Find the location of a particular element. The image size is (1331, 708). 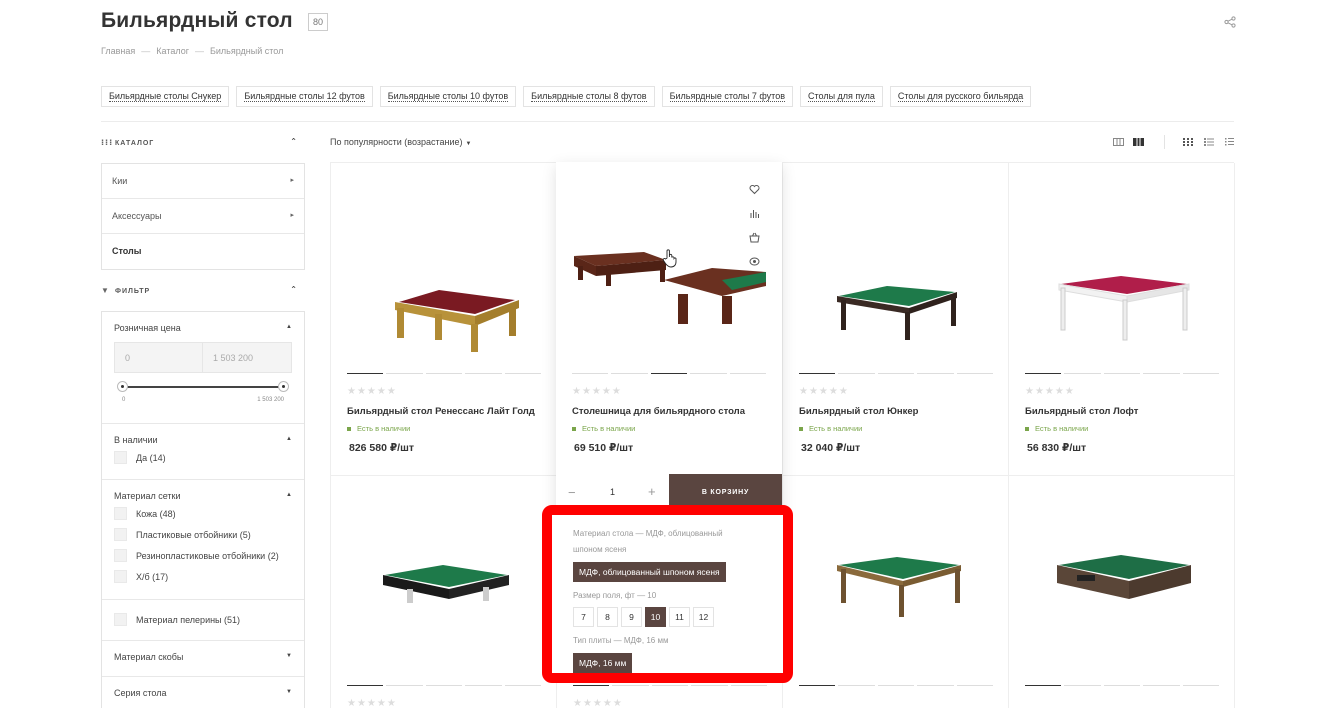

filter-net-material-title: Материал сетки is located at coordinates (203, 490).